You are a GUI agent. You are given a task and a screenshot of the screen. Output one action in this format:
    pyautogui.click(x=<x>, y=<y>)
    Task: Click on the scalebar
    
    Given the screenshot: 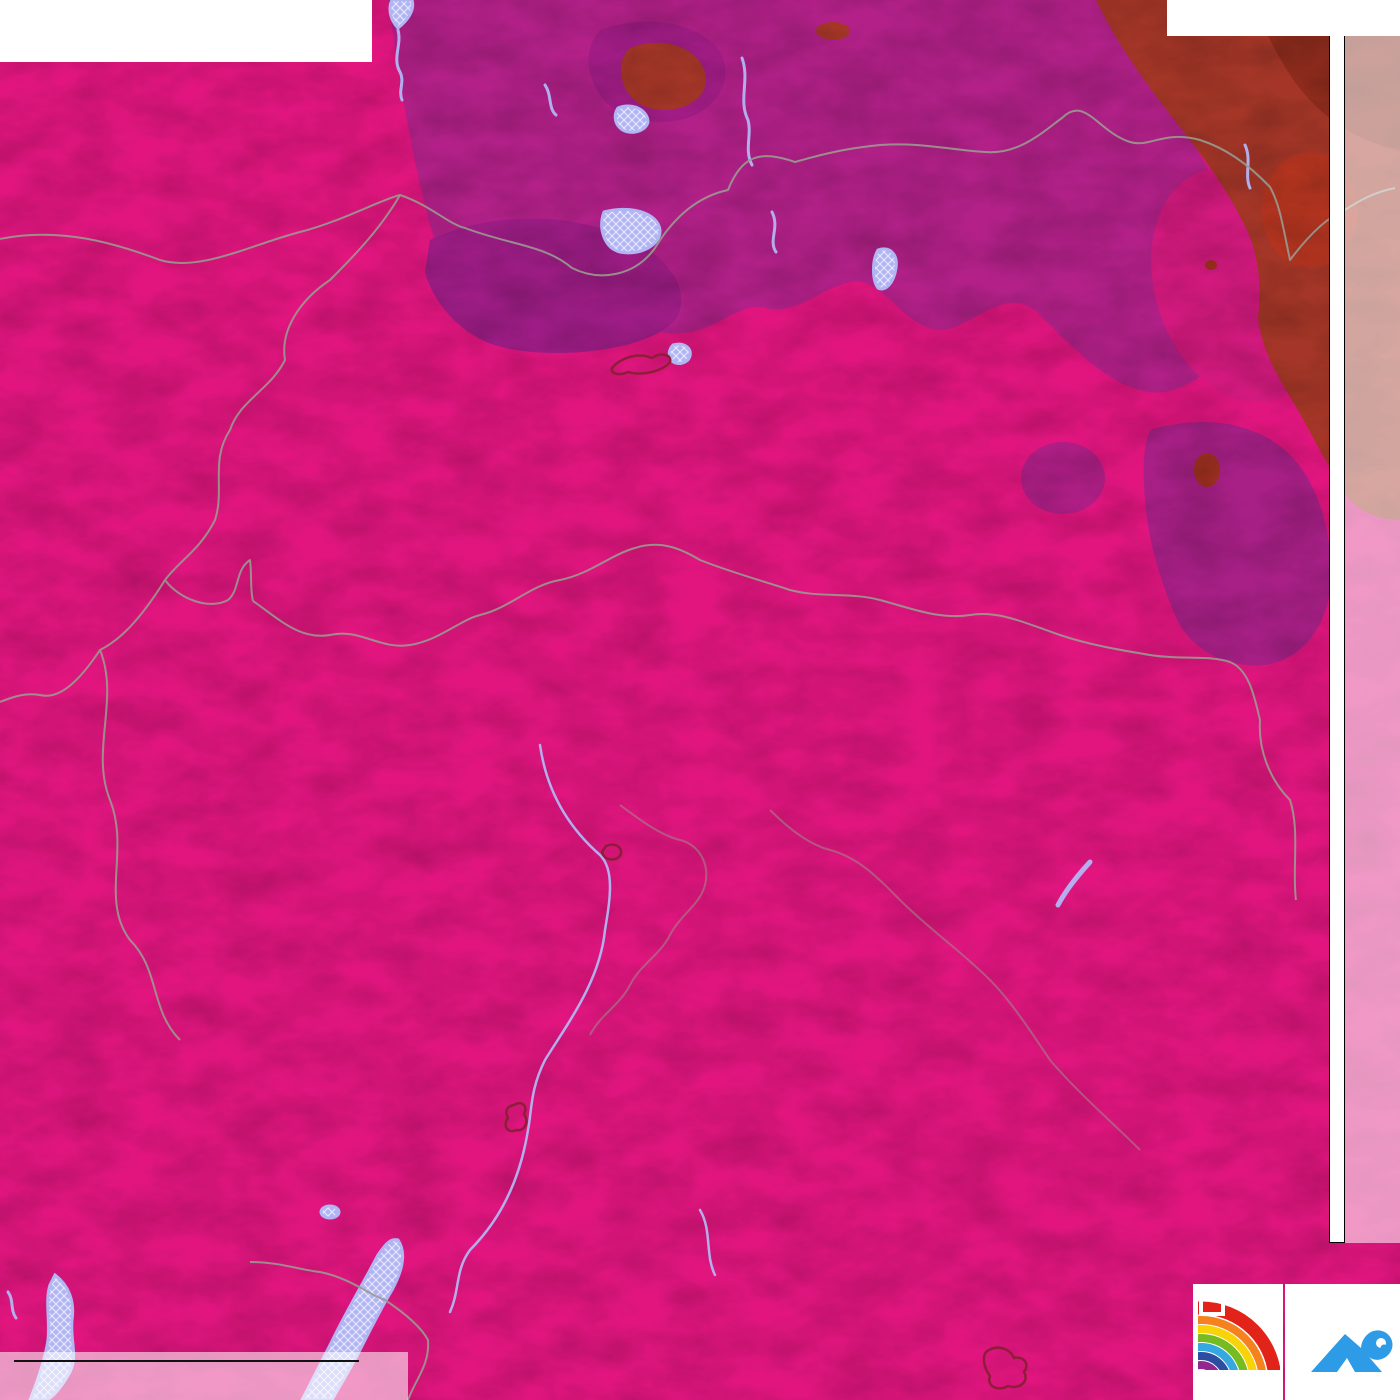 What is the action you would take?
    pyautogui.click(x=204, y=1376)
    